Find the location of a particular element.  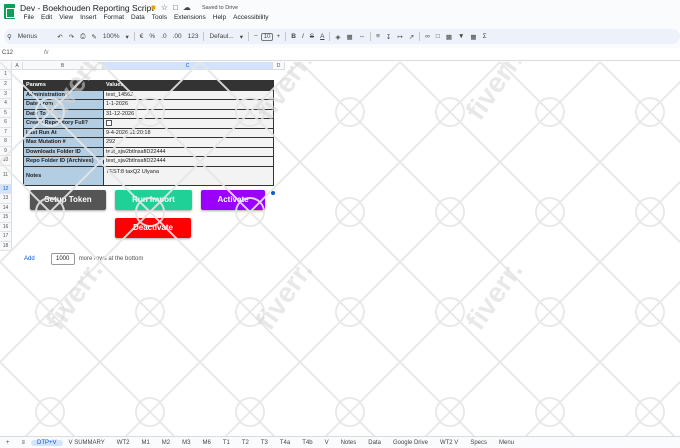

row-header: 7 is located at coordinates (6, 132).